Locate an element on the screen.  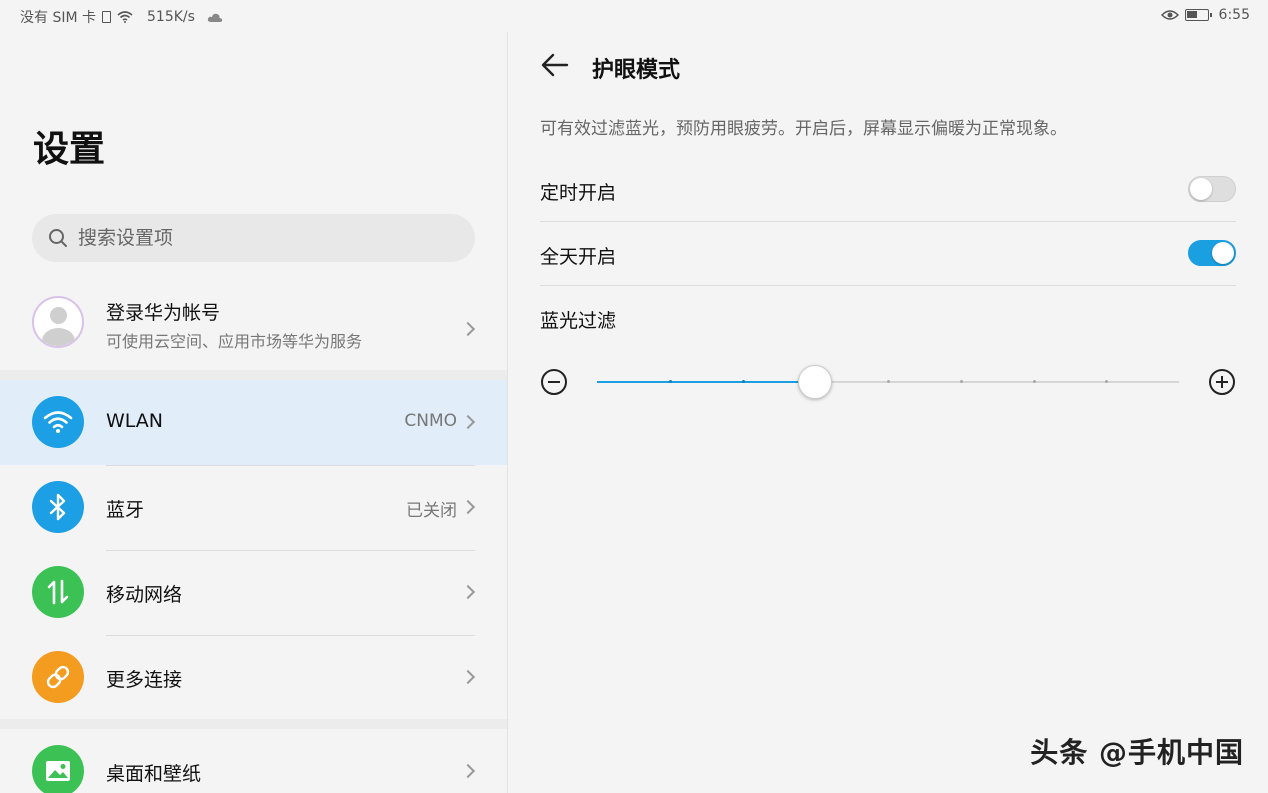
search-input is located at coordinates (268, 238).